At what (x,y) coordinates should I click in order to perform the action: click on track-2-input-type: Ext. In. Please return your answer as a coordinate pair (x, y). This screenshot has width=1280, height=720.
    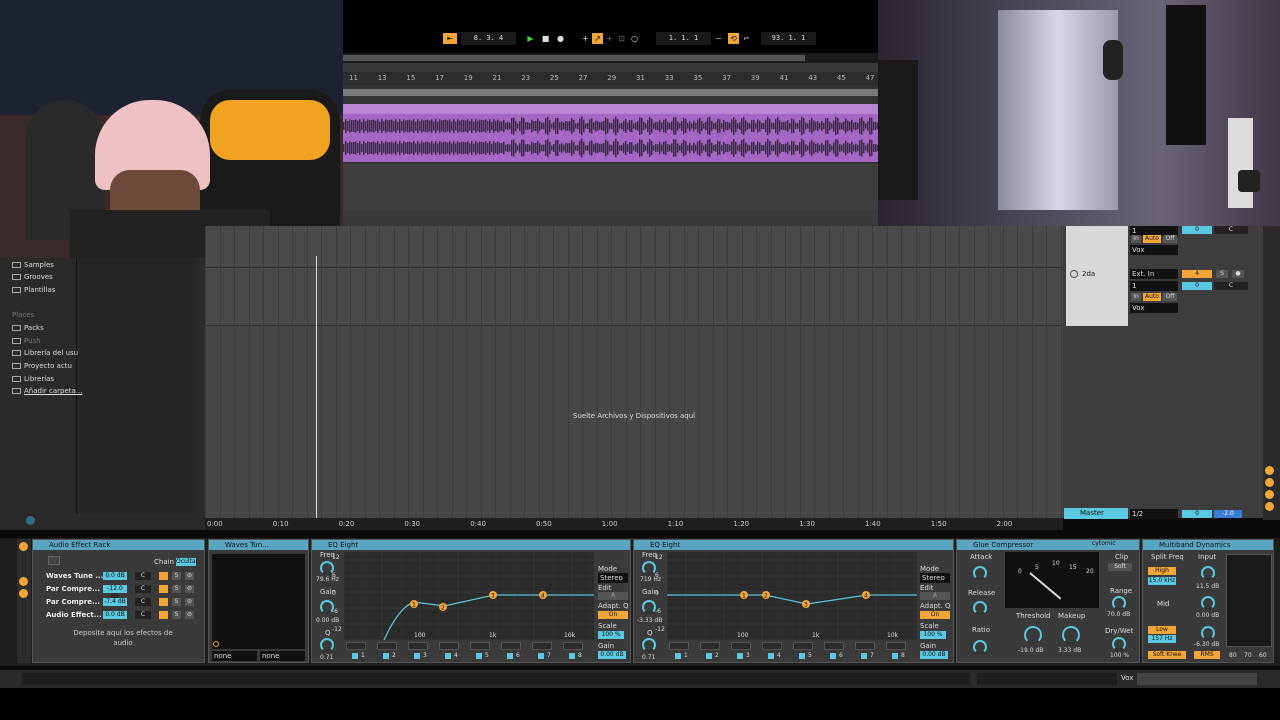
    Looking at the image, I should click on (1154, 274).